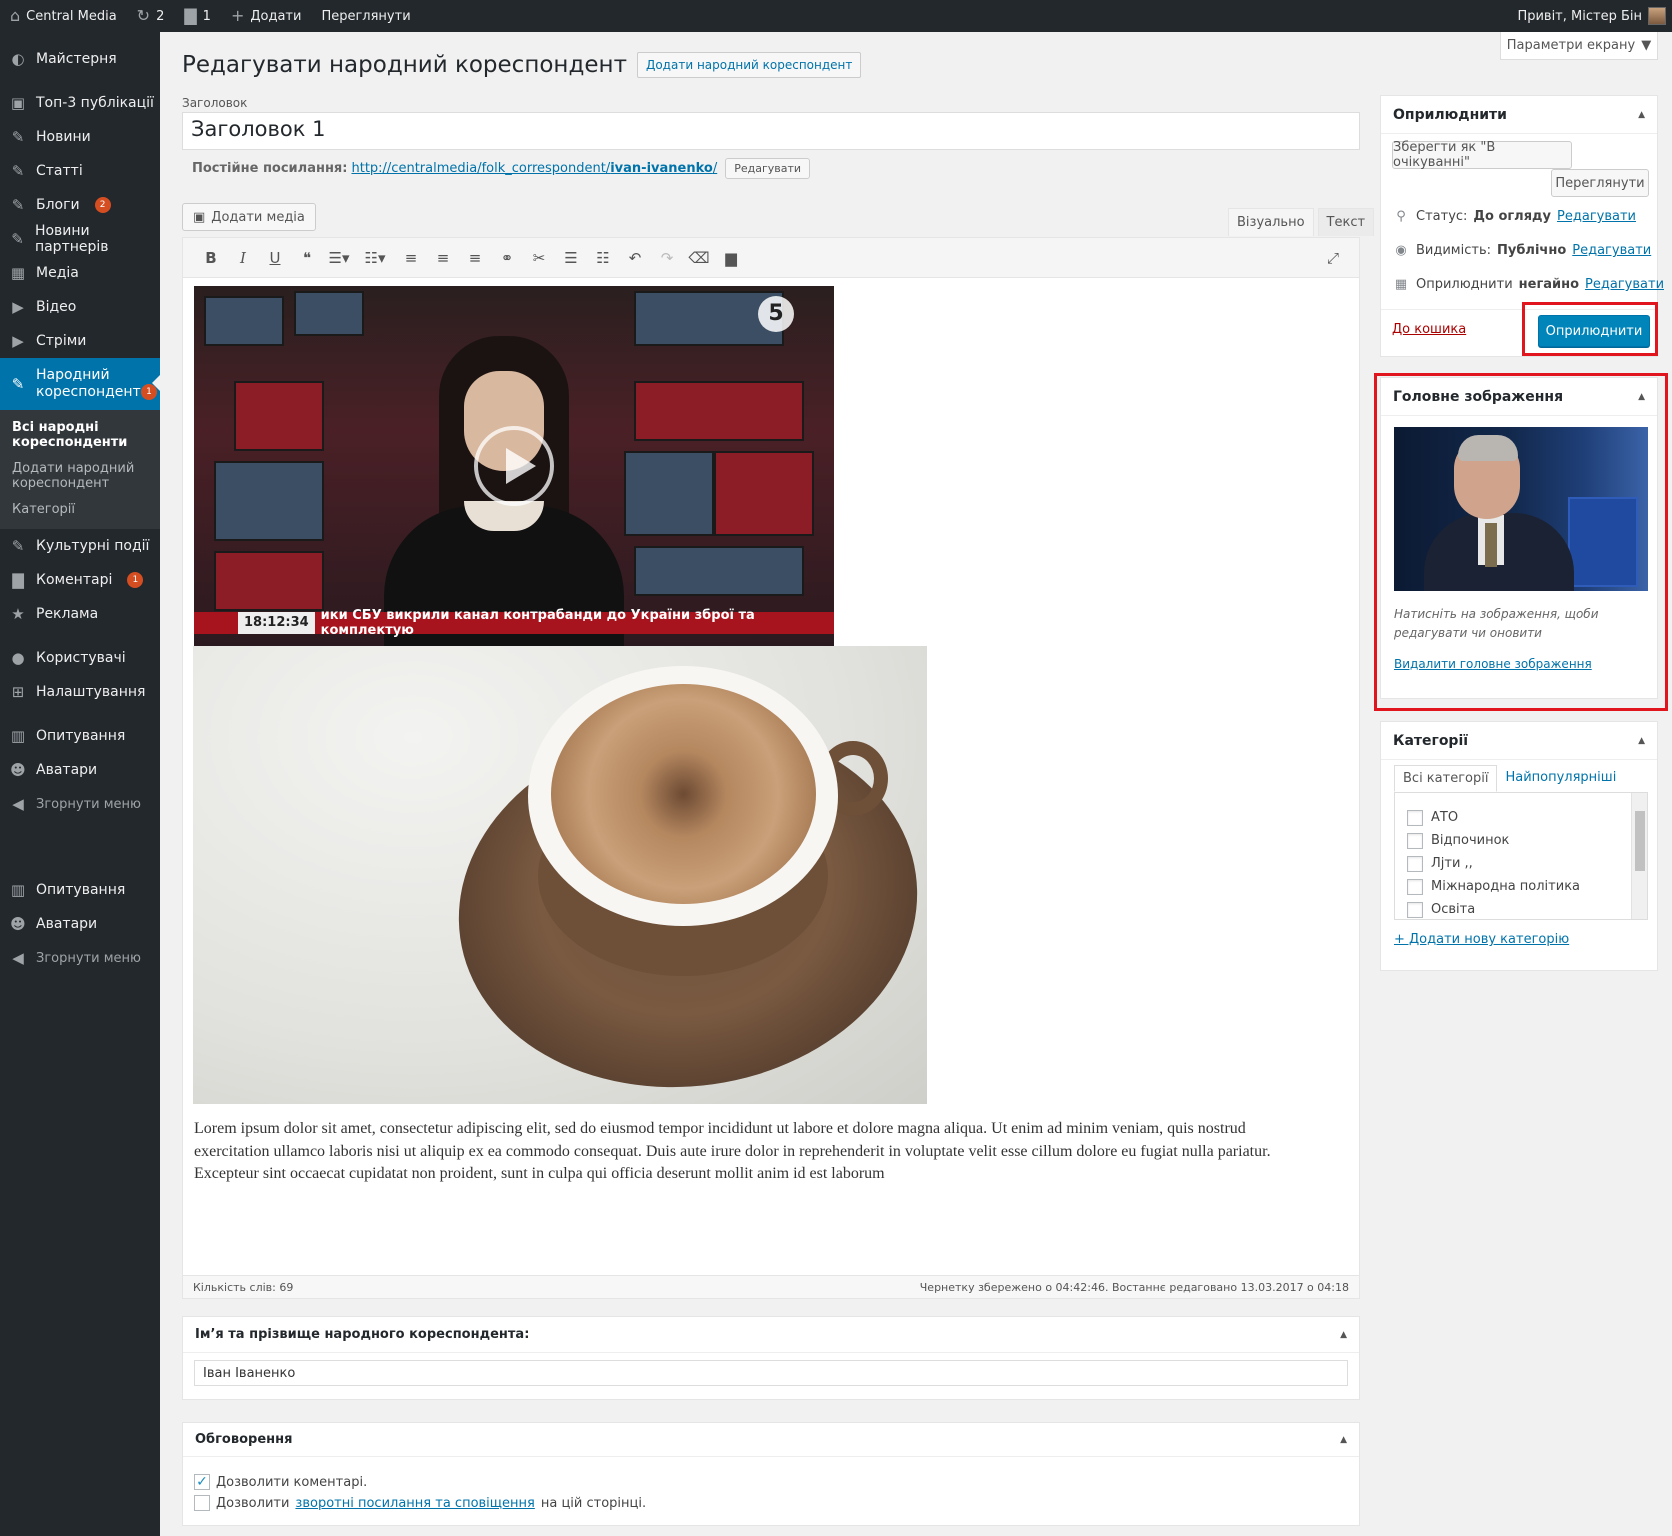 This screenshot has height=1536, width=1672. Describe the element at coordinates (1521, 886) in the screenshot. I see `category-item: Міжнародна політика` at that location.